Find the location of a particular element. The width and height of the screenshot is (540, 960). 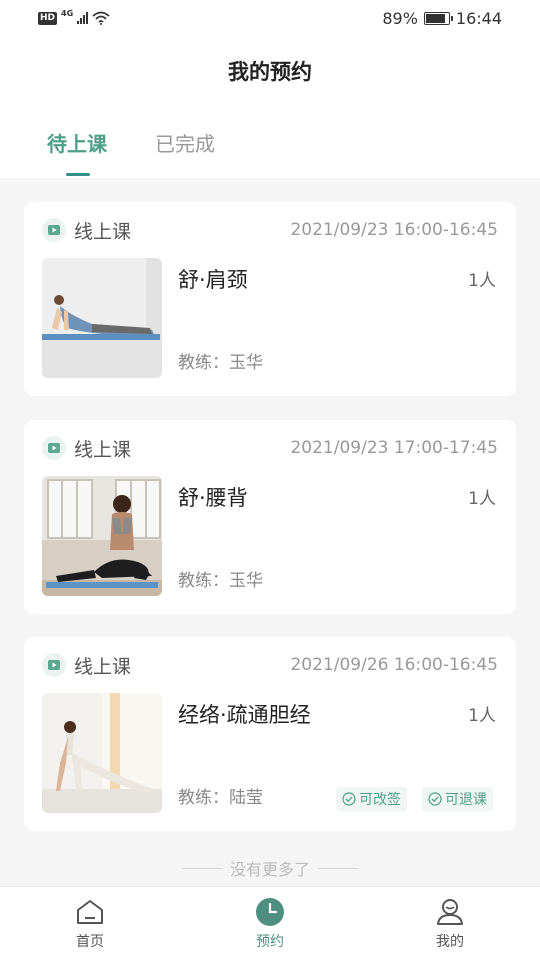

nav-item-booking: 预约 is located at coordinates (270, 923).